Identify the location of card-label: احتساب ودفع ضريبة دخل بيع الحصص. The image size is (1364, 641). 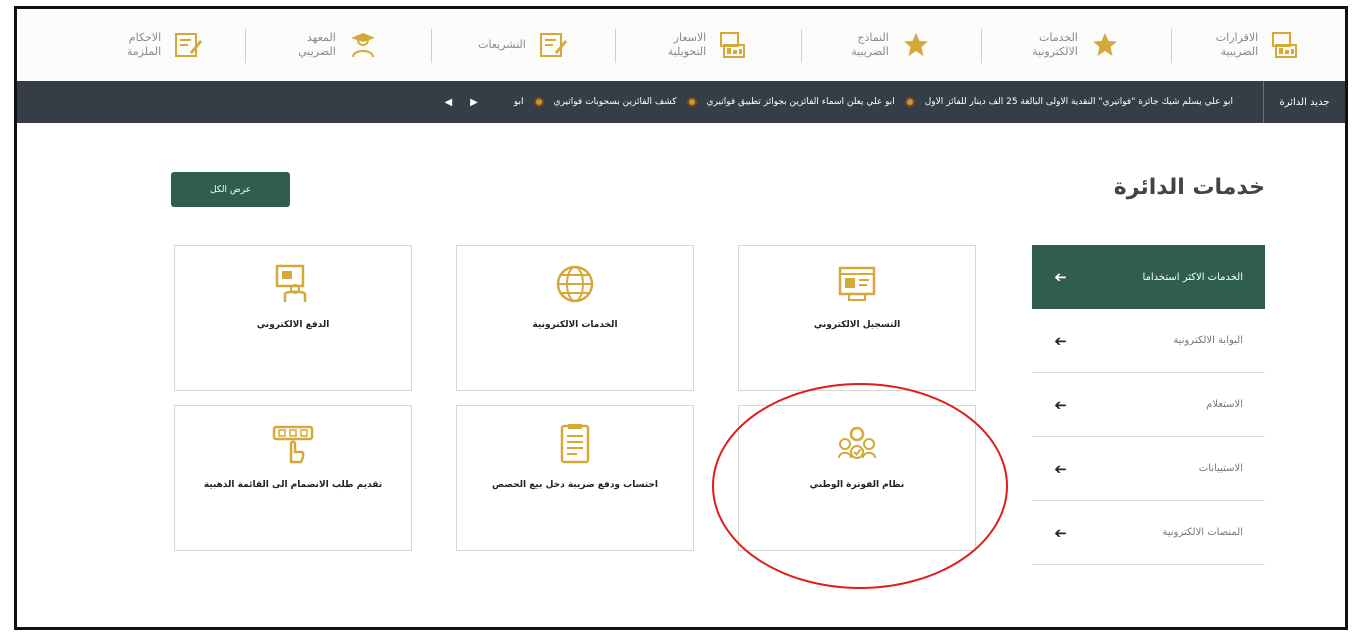
(575, 485).